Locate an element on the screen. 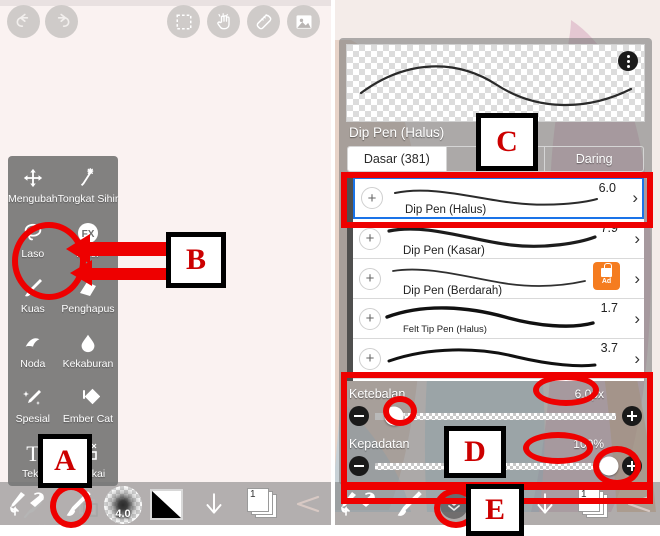 Image resolution: width=660 pixels, height=536 pixels. density-slider-knob is located at coordinates (609, 466).